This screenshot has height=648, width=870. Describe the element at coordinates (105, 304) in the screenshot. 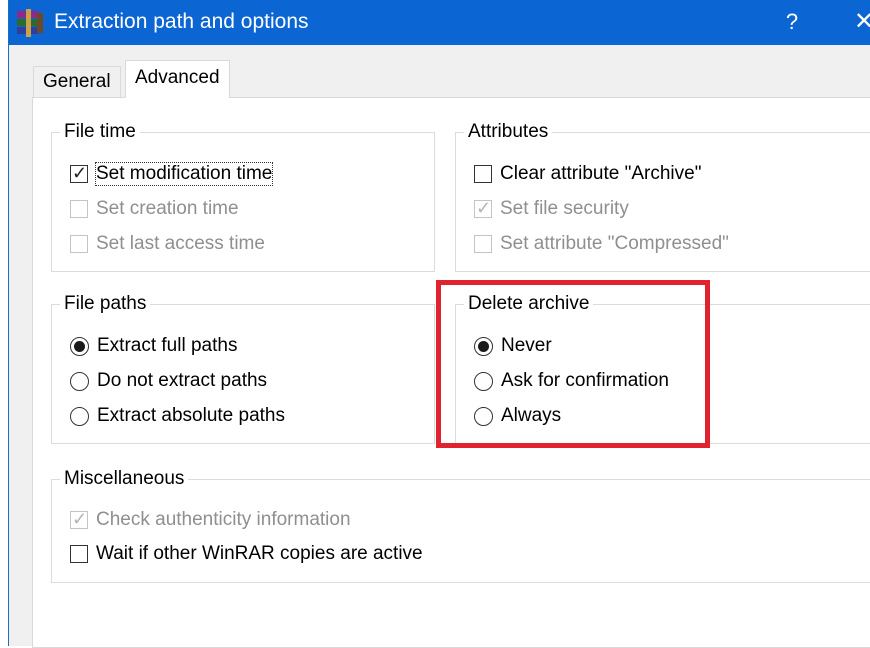

I see `group-title-file-paths: File paths` at that location.